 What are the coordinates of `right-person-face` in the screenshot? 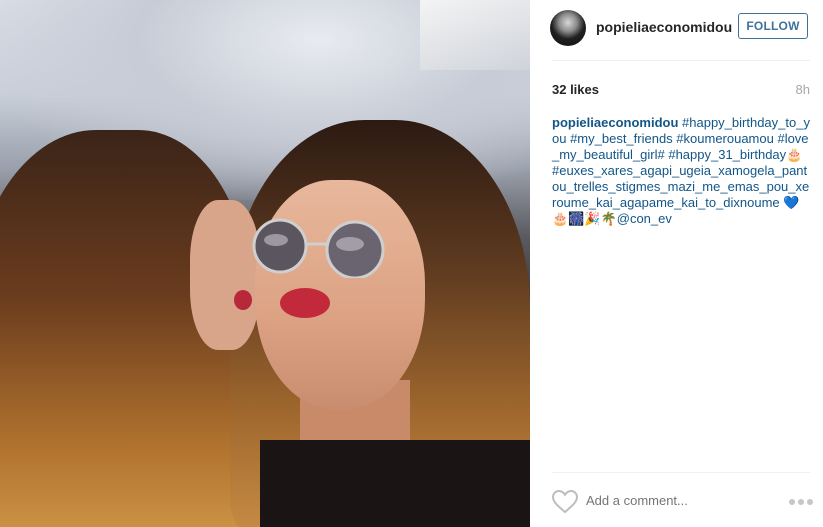 It's located at (340, 295).